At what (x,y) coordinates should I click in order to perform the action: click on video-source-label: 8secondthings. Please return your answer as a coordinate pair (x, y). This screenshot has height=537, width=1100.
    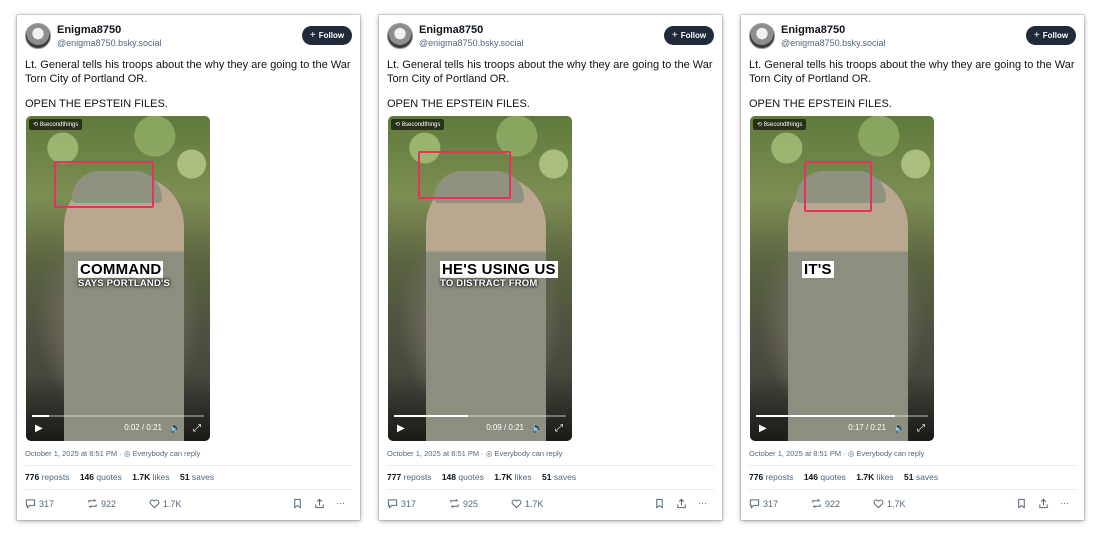
    Looking at the image, I should click on (59, 125).